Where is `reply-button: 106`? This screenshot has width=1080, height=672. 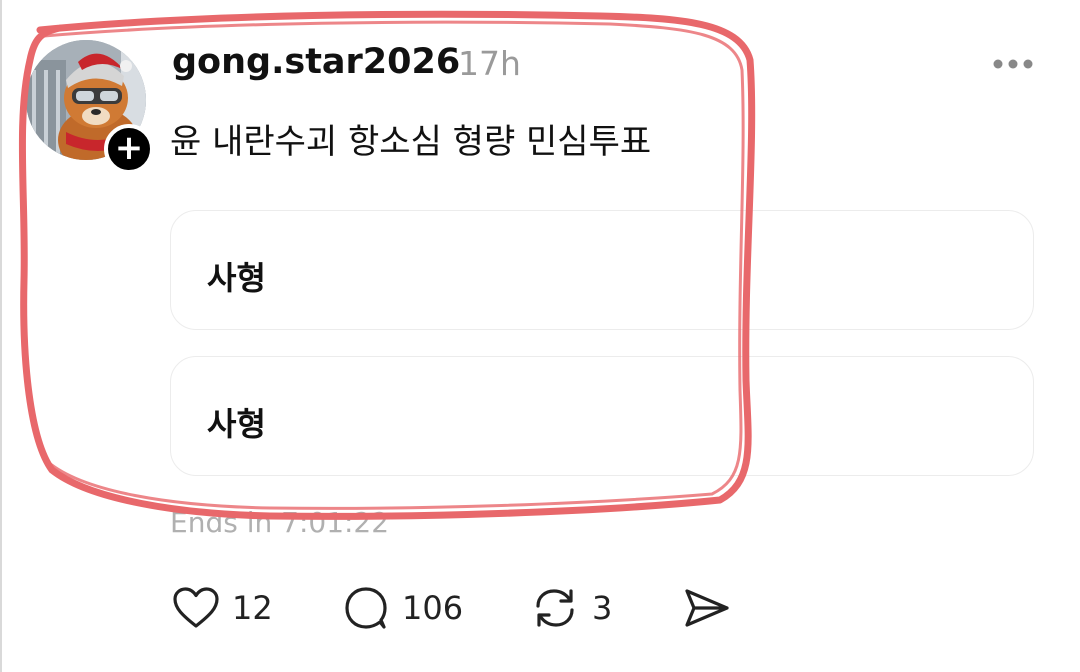
reply-button: 106 is located at coordinates (402, 608).